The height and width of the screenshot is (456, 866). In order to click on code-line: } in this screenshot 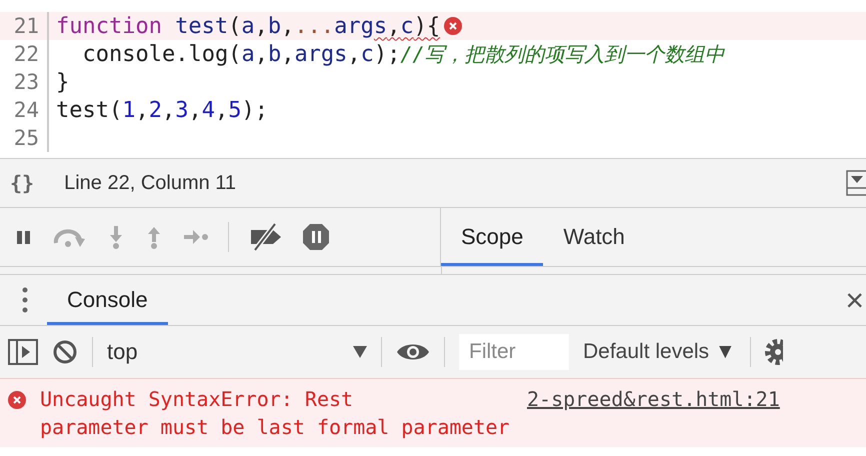, I will do `click(63, 82)`.